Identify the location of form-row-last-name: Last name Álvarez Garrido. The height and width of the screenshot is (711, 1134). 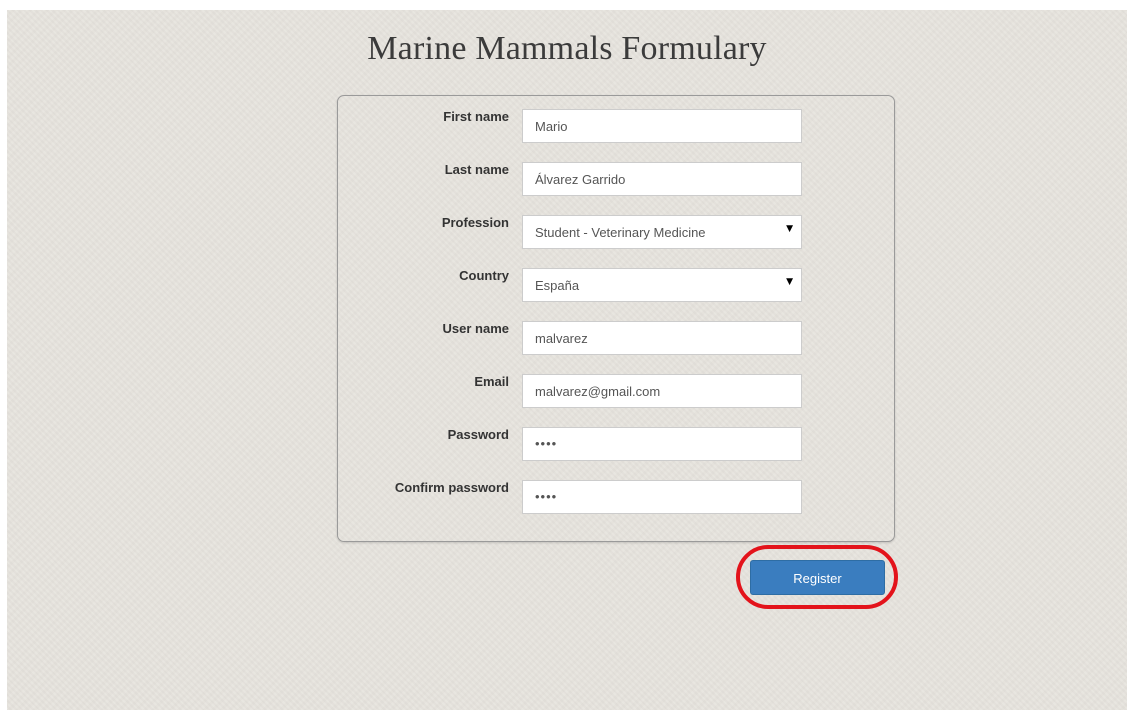
(616, 180).